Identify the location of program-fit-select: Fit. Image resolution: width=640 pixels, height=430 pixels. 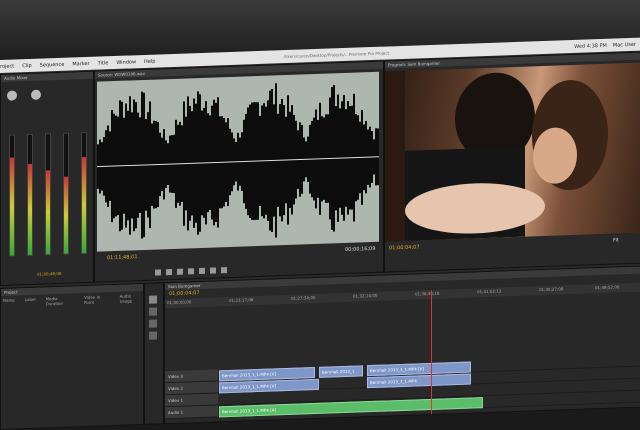
(616, 240).